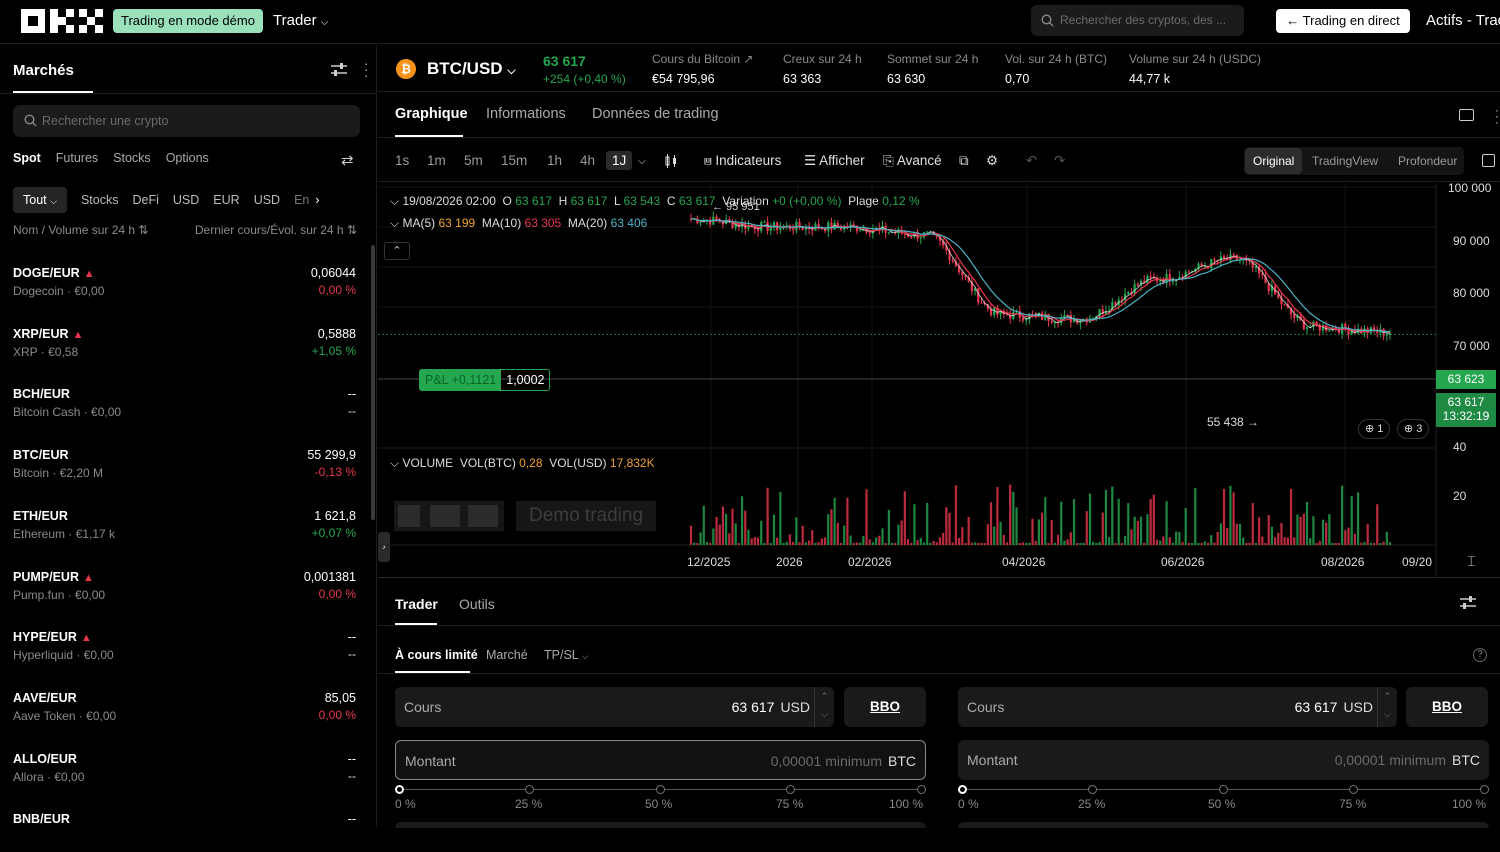 This screenshot has width=1500, height=852. I want to click on tab-chart: Graphique, so click(431, 114).